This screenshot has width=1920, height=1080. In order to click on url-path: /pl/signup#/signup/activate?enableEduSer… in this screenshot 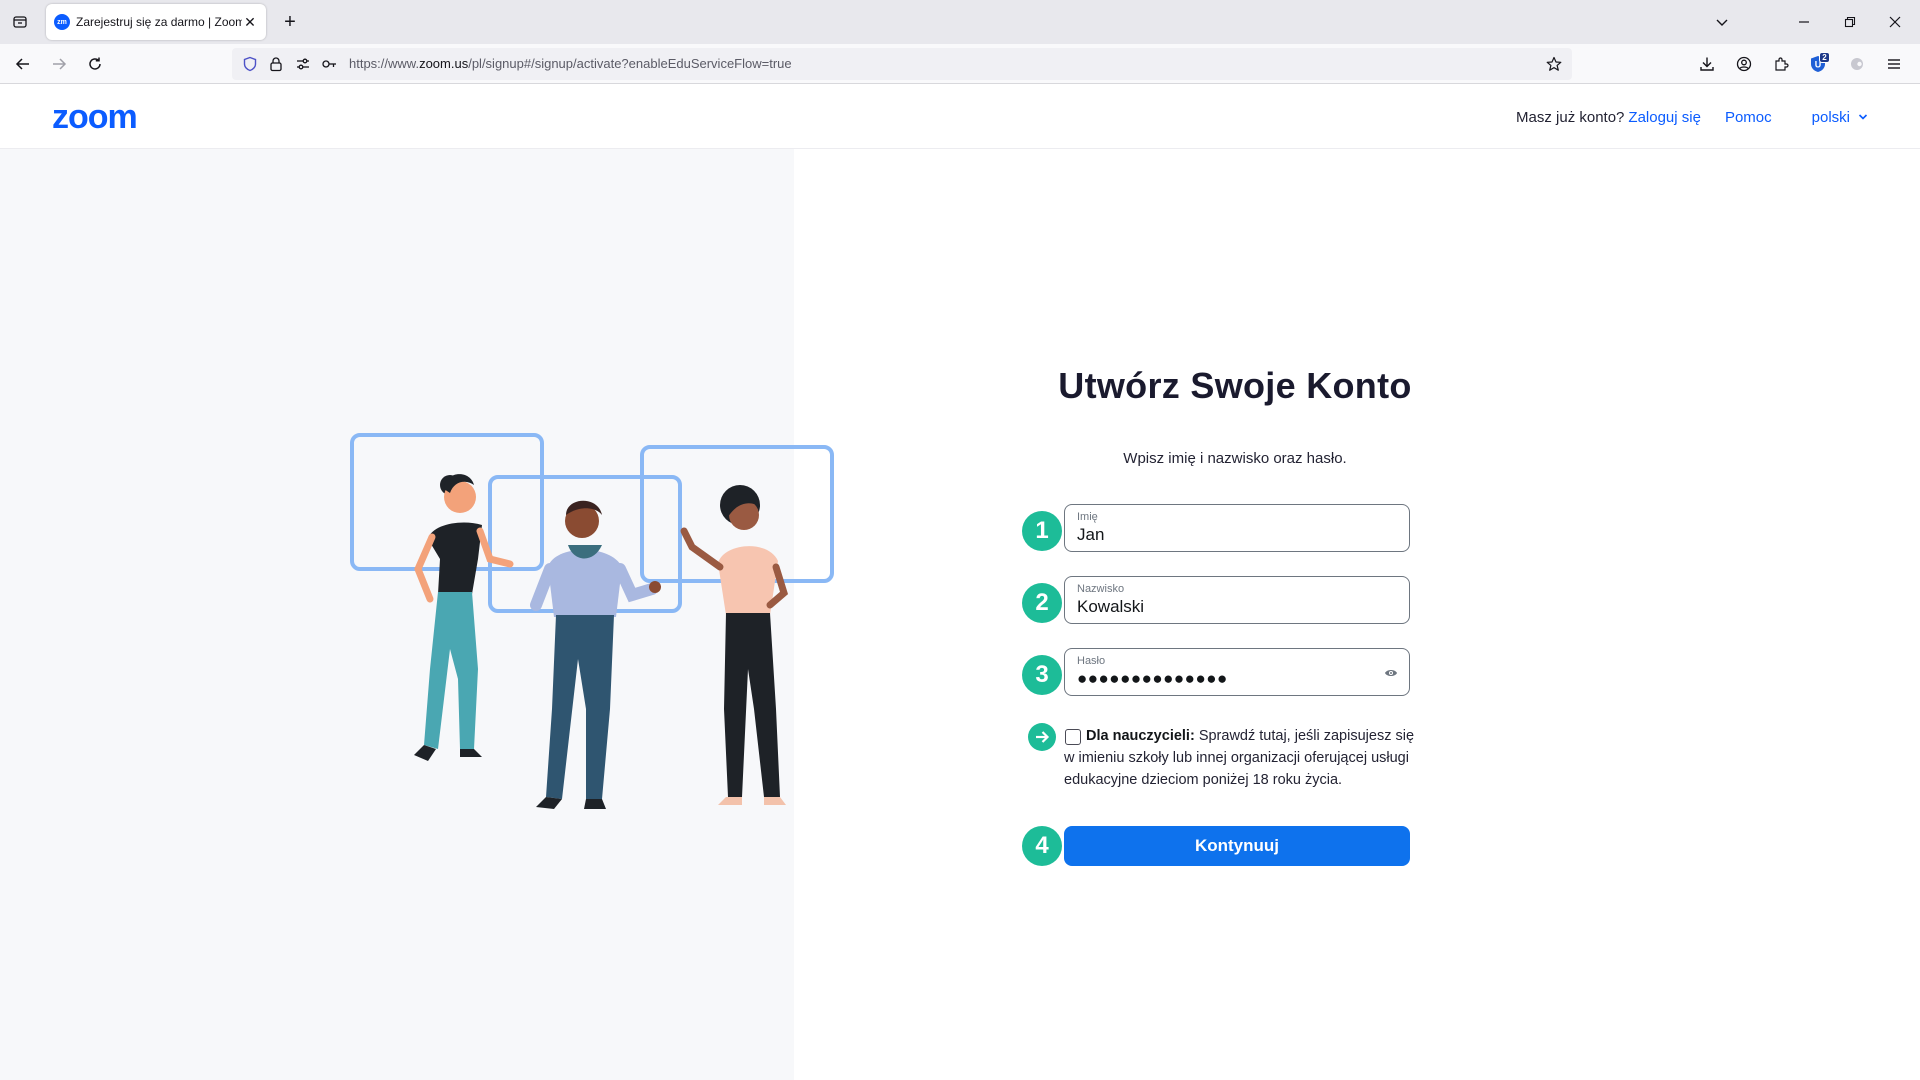, I will do `click(630, 63)`.